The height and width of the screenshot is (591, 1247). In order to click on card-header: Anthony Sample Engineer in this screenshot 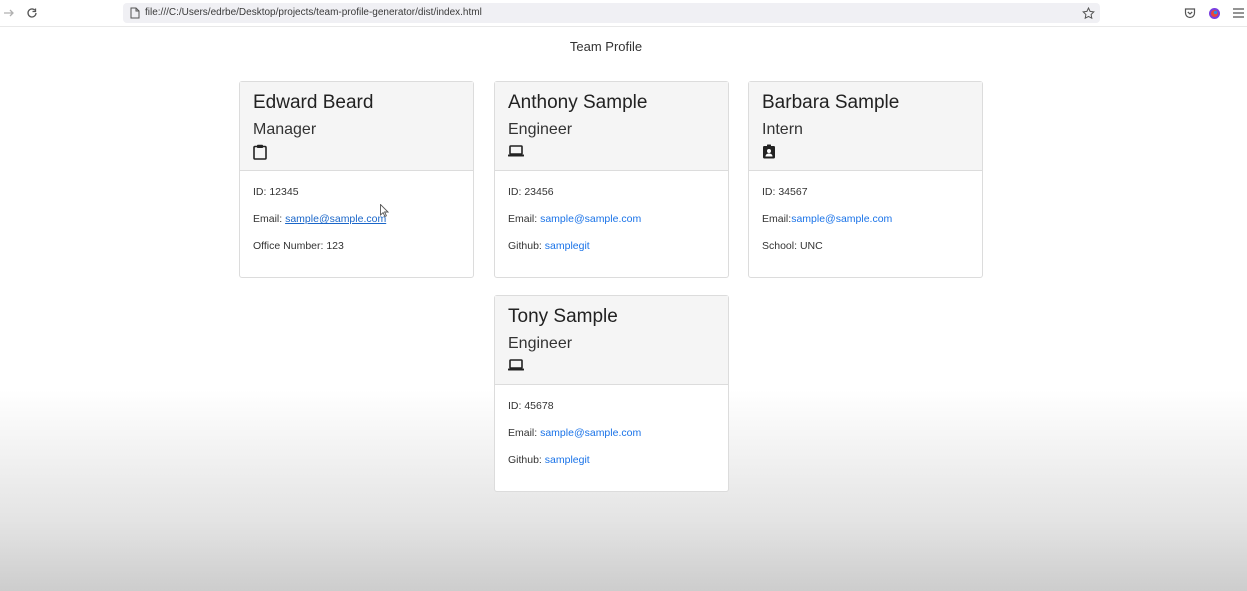, I will do `click(611, 126)`.